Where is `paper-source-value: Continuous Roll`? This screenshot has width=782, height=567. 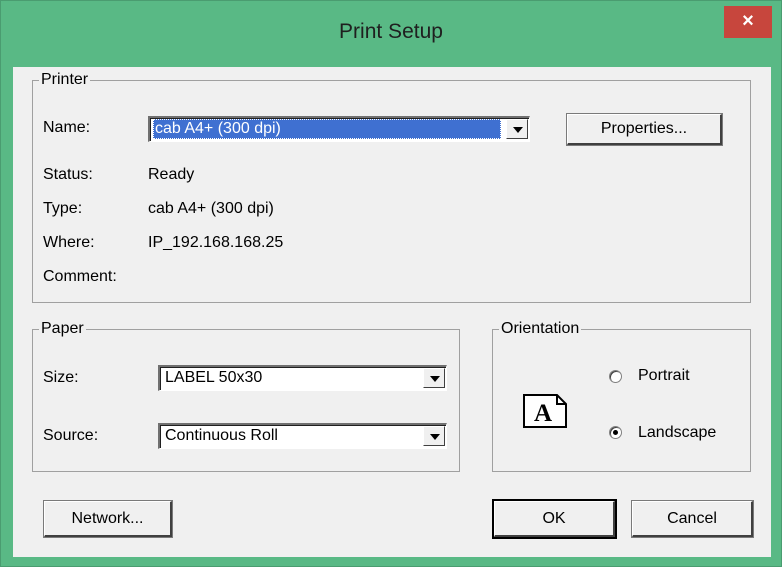
paper-source-value: Continuous Roll is located at coordinates (221, 435).